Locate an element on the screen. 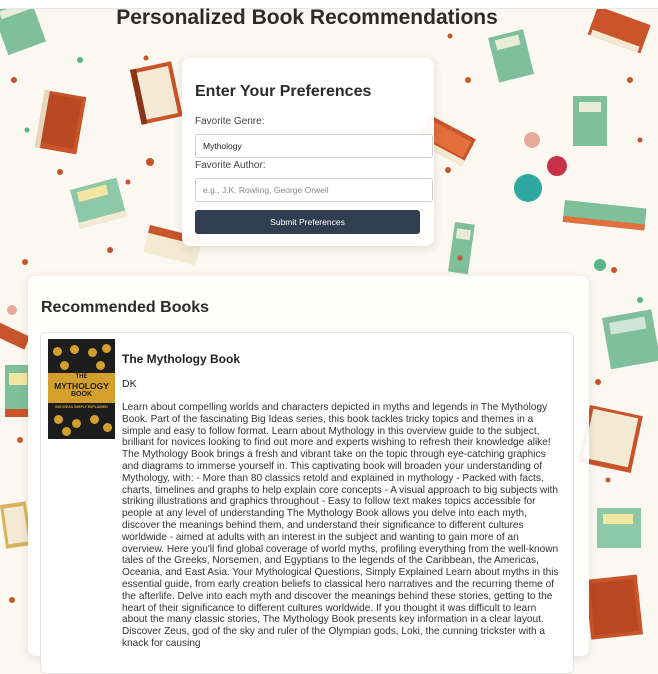 The height and width of the screenshot is (674, 658). preferences-heading: Enter Your Preferences is located at coordinates (283, 91).